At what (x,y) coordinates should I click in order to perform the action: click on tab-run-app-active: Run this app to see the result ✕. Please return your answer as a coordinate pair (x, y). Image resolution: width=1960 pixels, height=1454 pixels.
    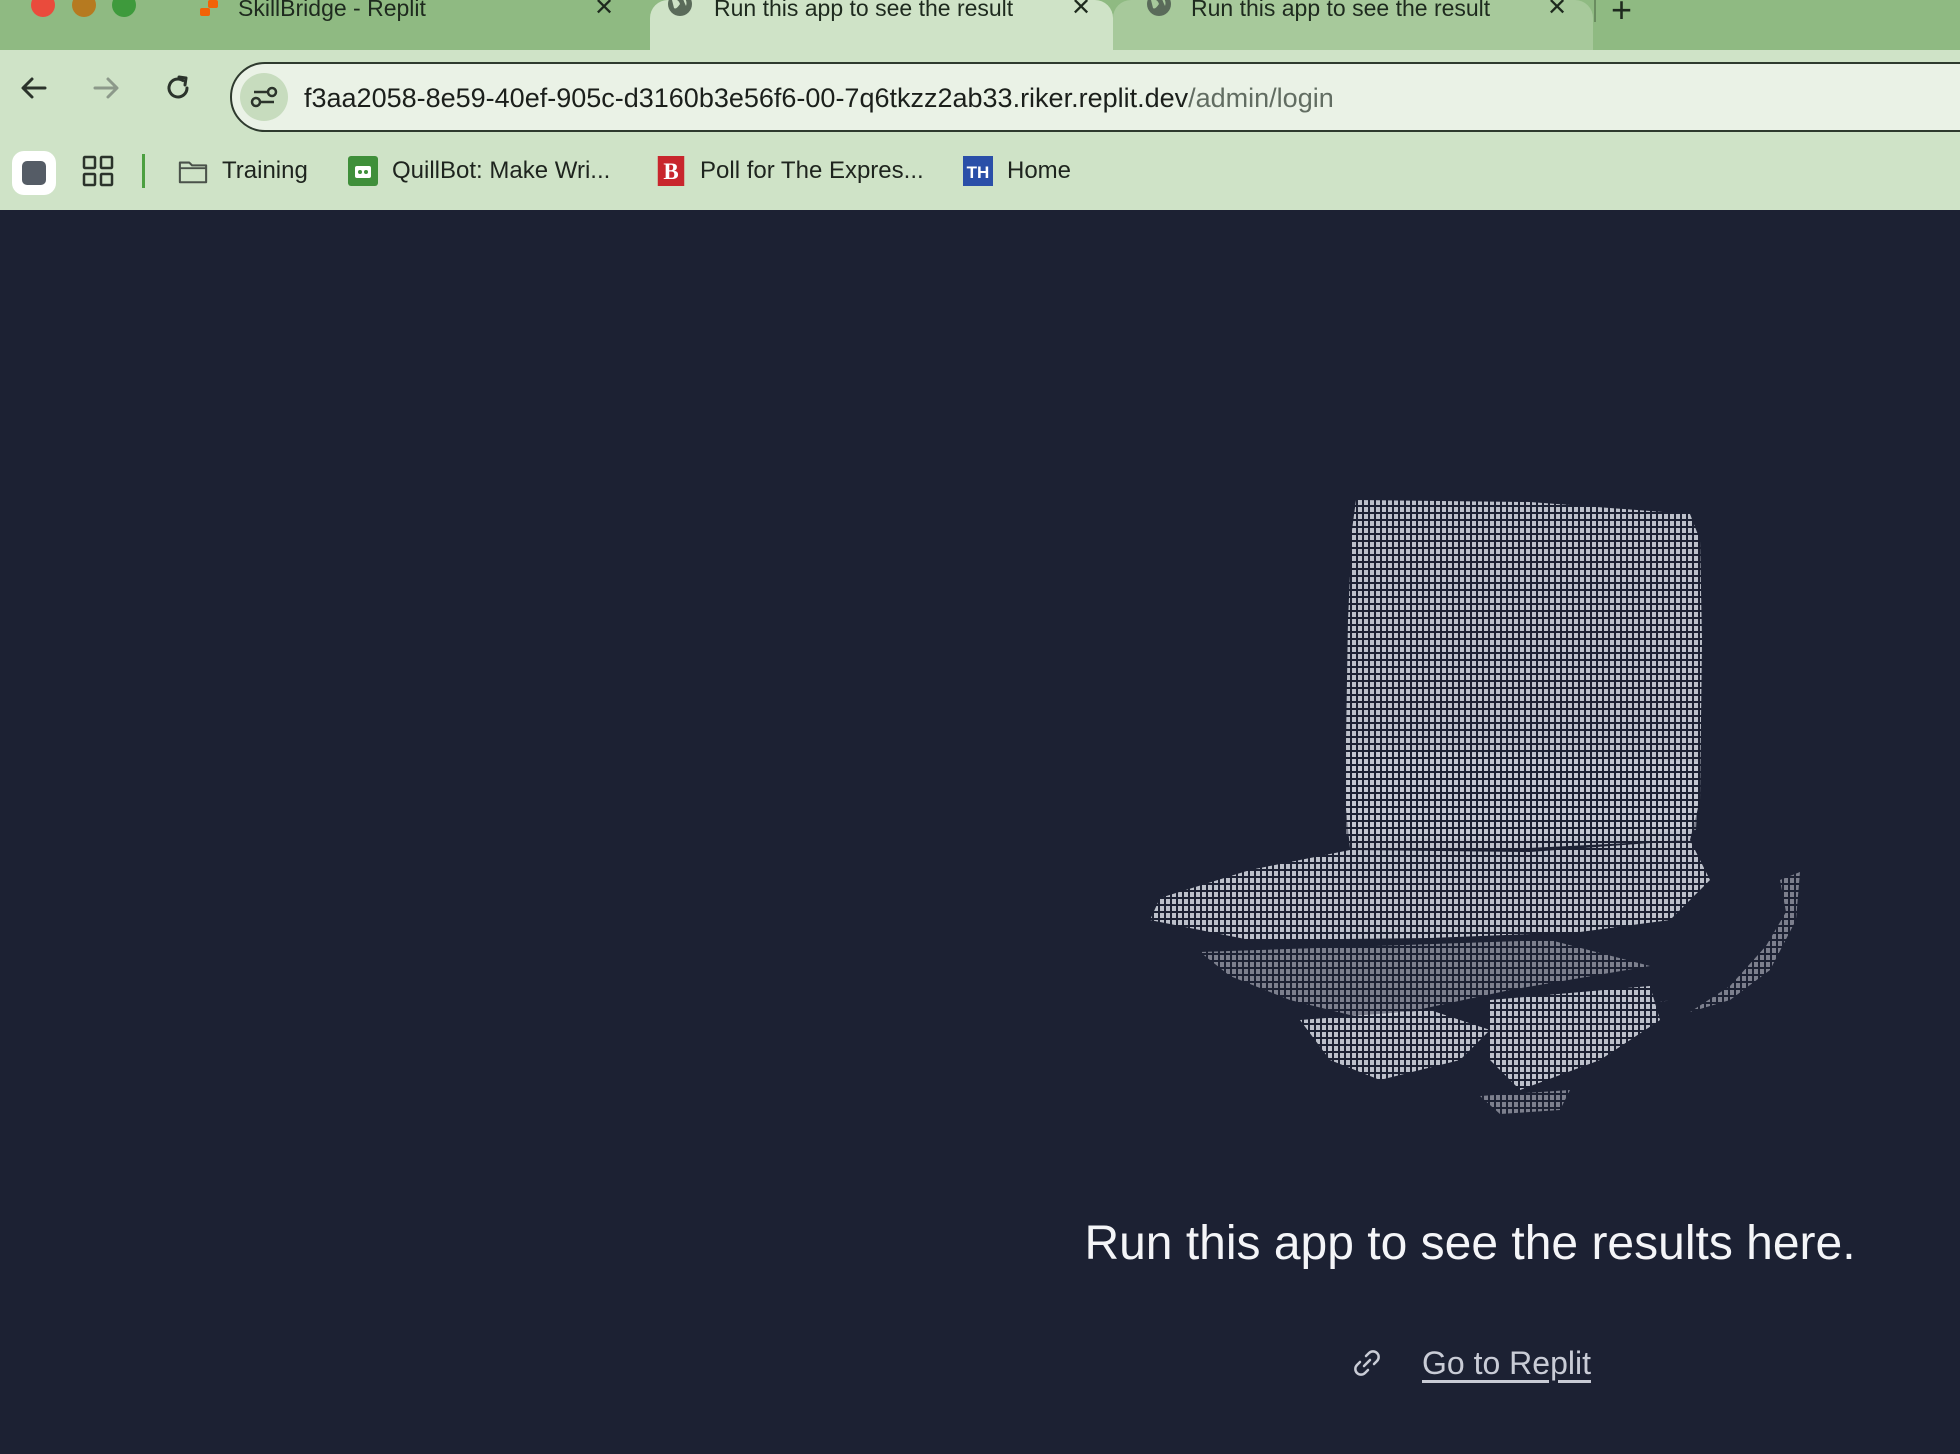
    Looking at the image, I should click on (881, 25).